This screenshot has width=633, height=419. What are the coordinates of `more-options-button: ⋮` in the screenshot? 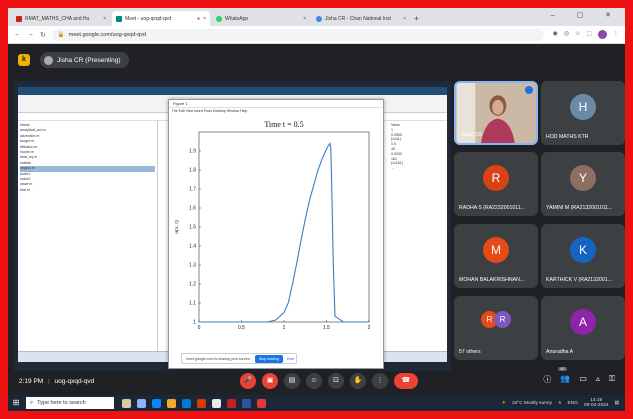 It's located at (380, 381).